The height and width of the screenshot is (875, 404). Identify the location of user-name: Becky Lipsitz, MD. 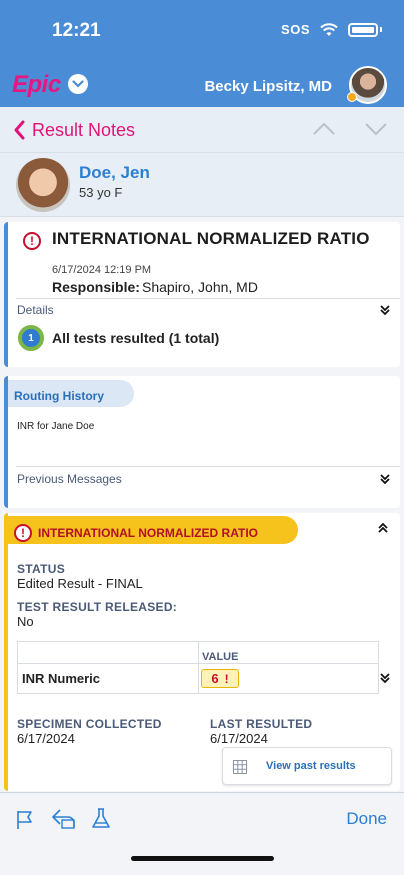
(268, 86).